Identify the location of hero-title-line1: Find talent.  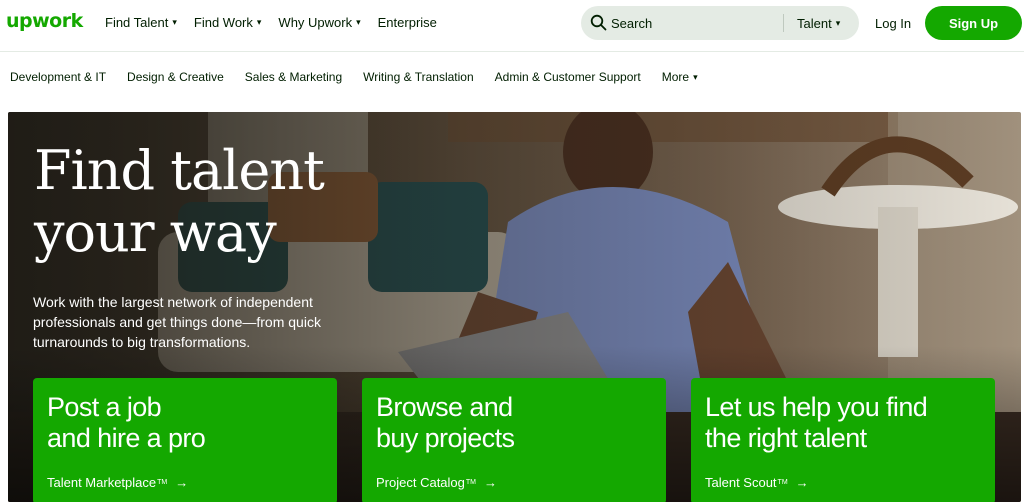
(179, 170).